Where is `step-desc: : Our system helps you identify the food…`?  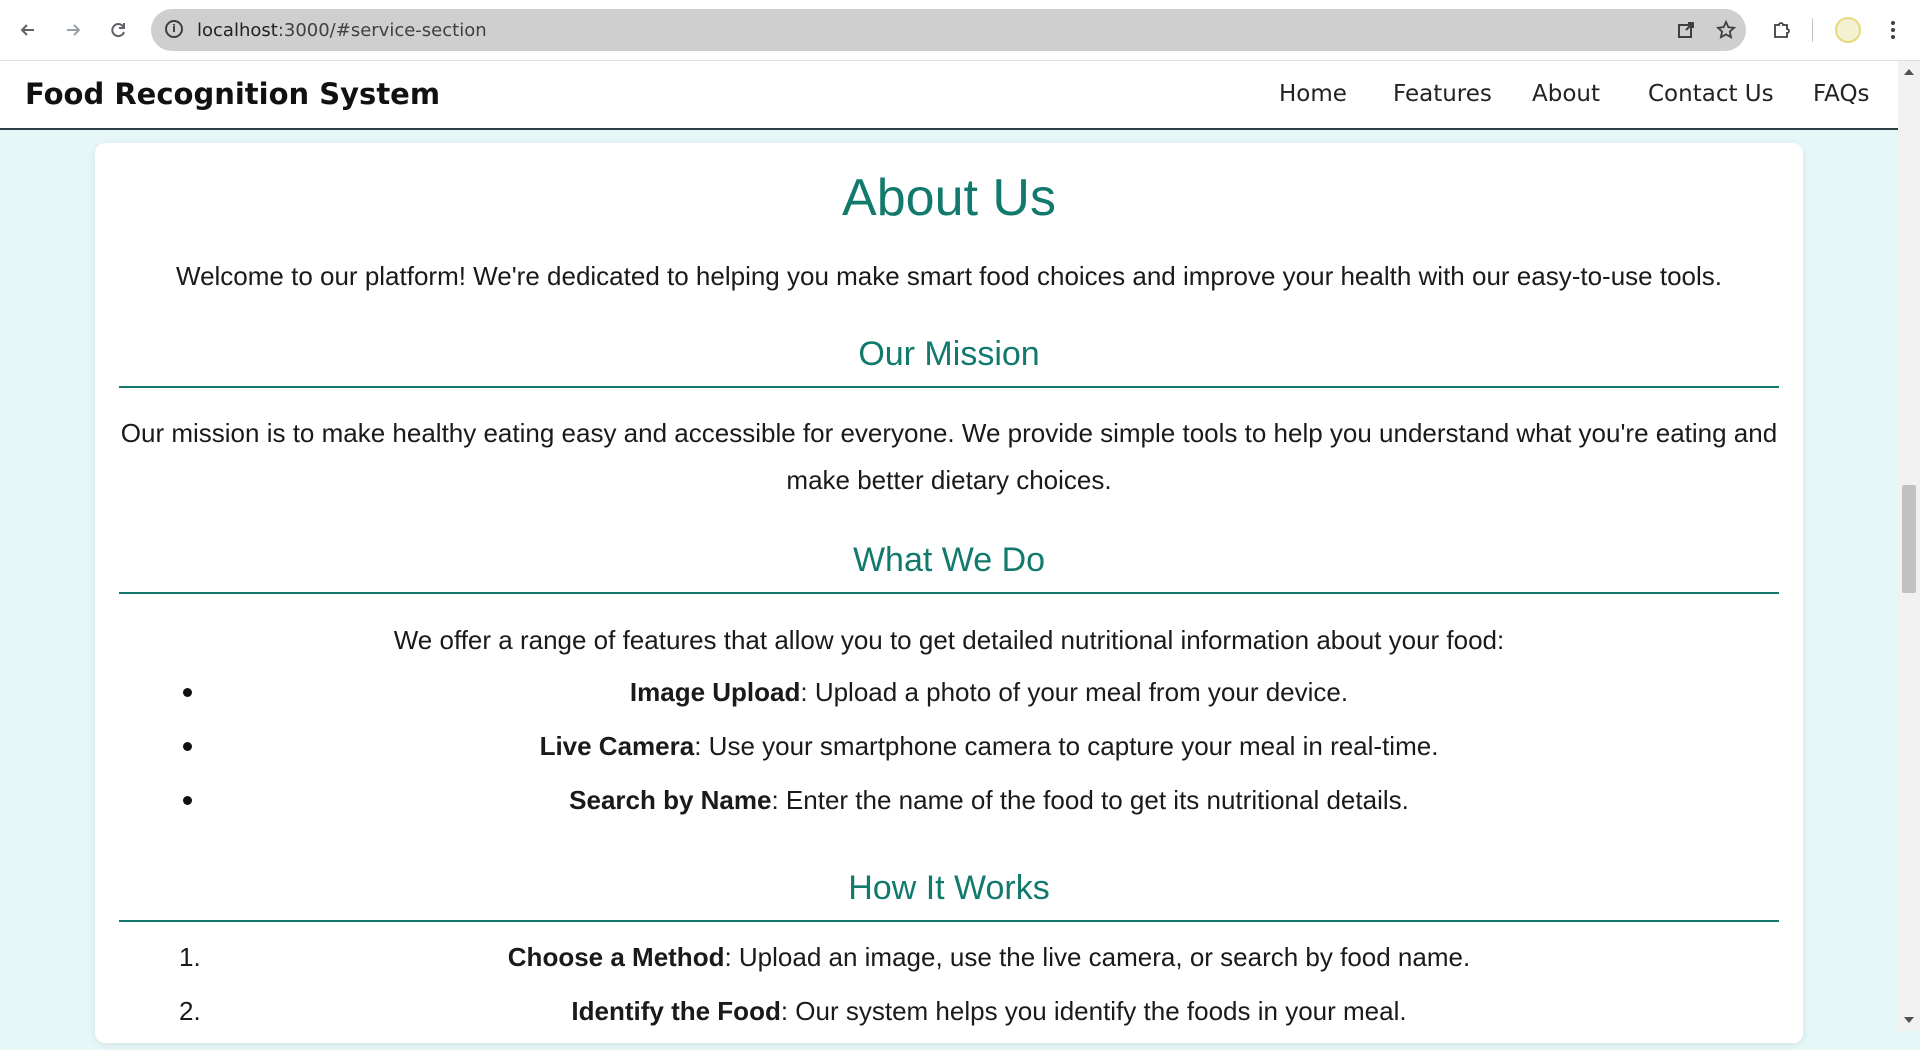 step-desc: : Our system helps you identify the food… is located at coordinates (1093, 1011).